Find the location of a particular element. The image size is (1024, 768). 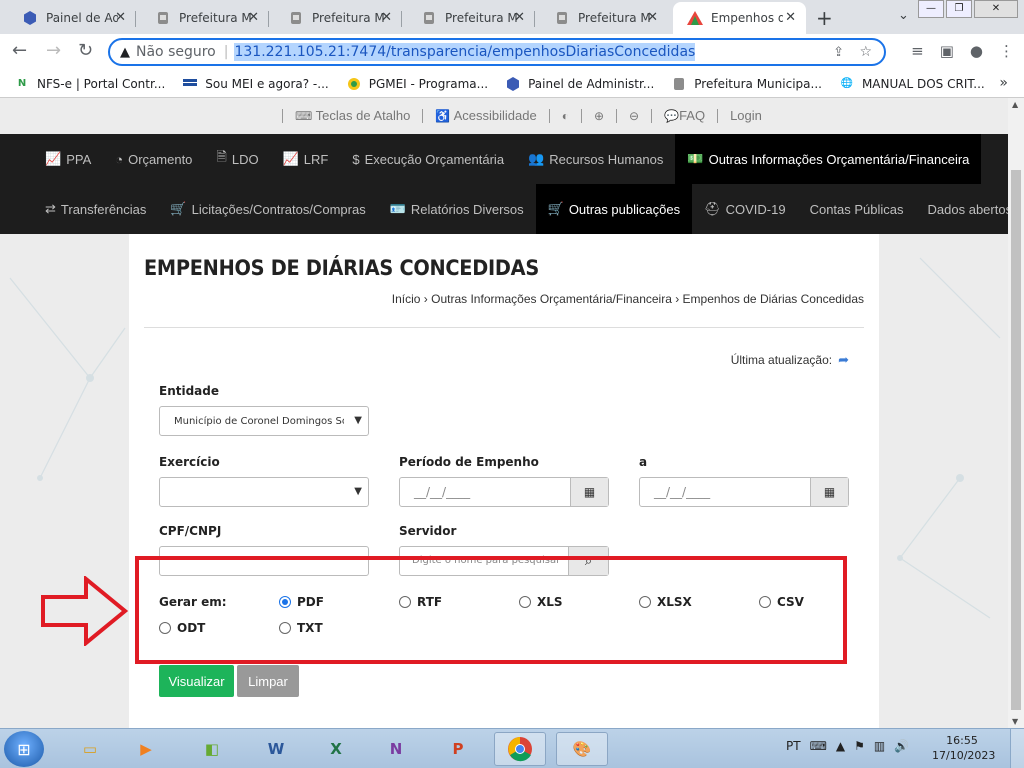

browser-tab: Painel de Adm✕ is located at coordinates (72, 18).